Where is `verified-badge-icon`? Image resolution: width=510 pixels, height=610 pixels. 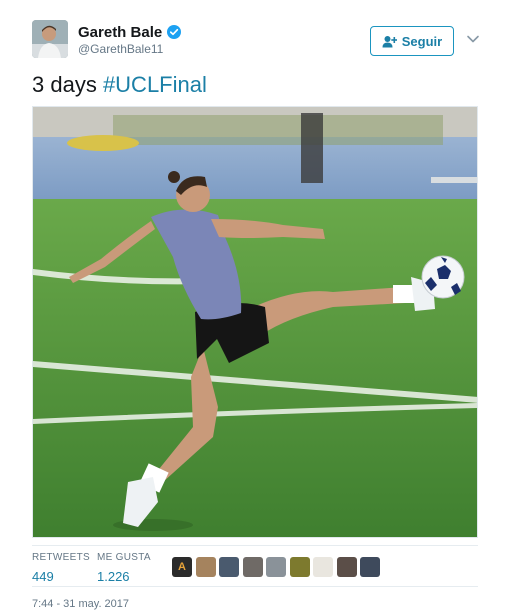
verified-badge-icon is located at coordinates (174, 32).